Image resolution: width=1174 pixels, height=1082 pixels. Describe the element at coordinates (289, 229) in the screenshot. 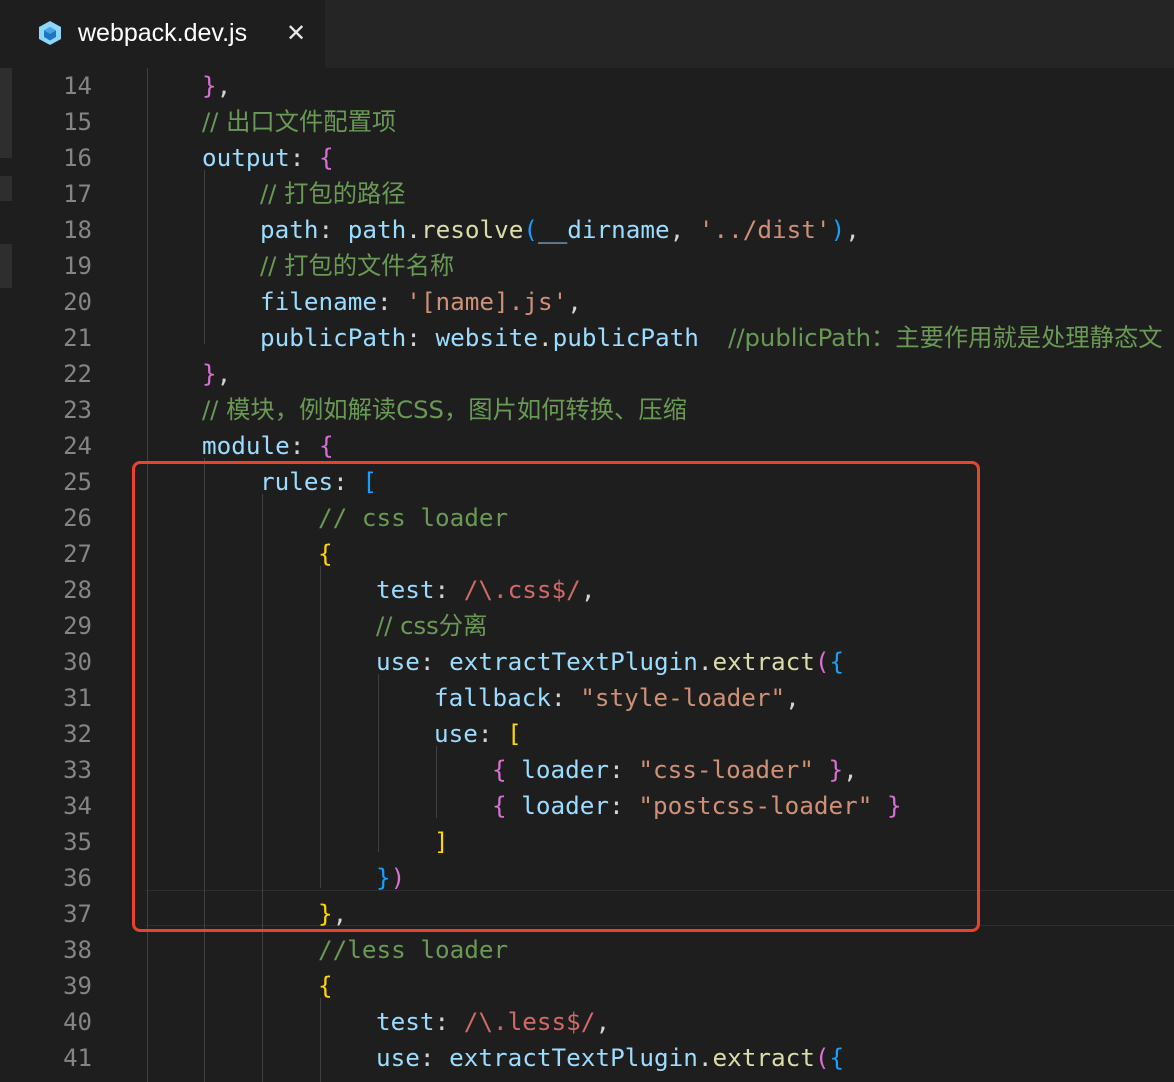

I see `property: path` at that location.